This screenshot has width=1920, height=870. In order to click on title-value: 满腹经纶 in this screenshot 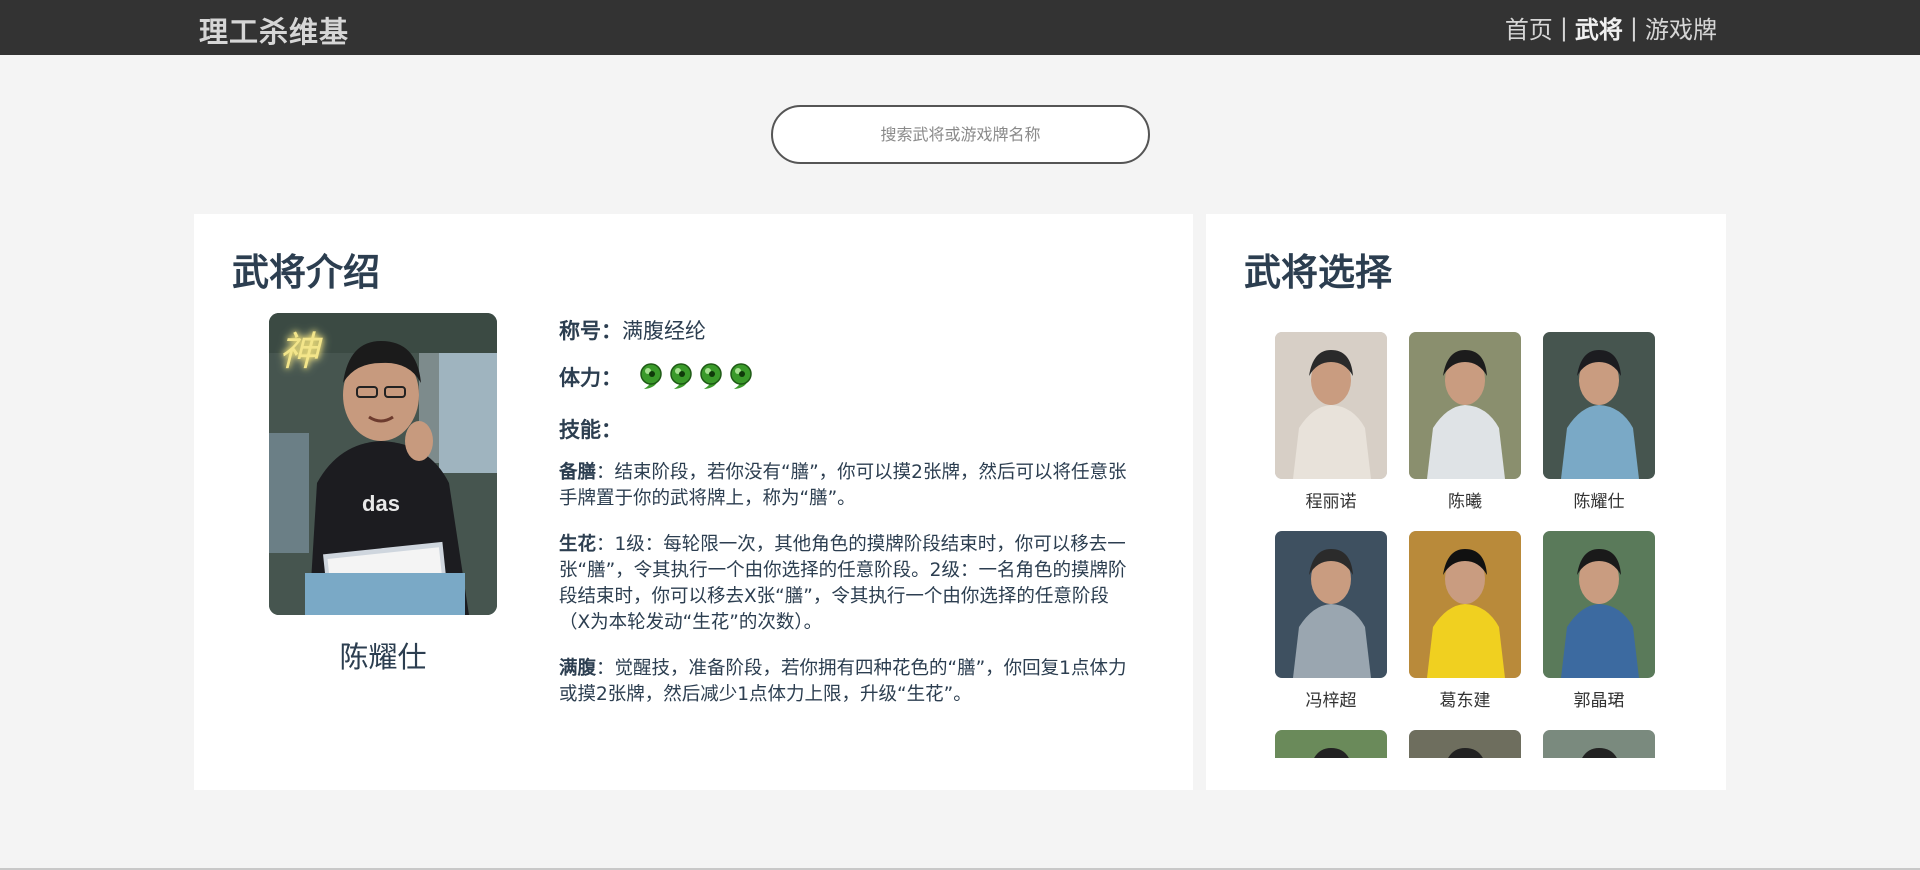, I will do `click(664, 331)`.